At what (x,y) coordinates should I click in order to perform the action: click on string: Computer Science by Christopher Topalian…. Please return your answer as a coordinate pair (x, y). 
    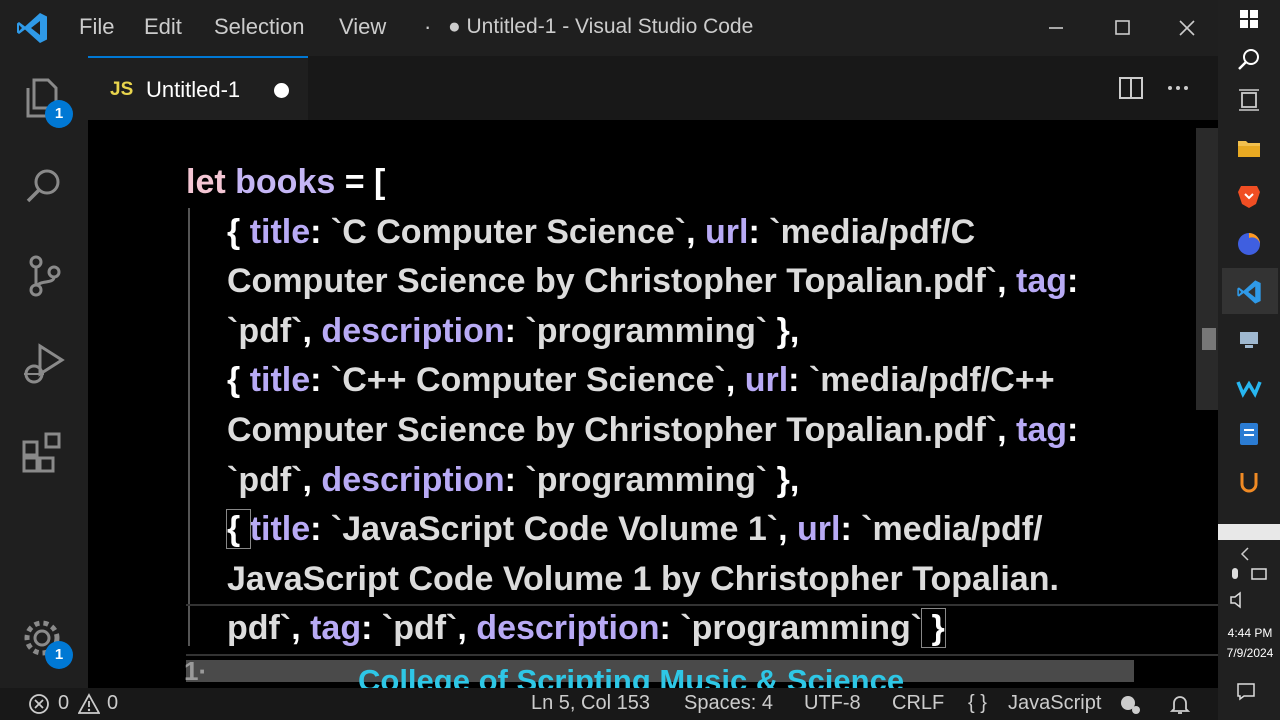
    Looking at the image, I should click on (612, 281).